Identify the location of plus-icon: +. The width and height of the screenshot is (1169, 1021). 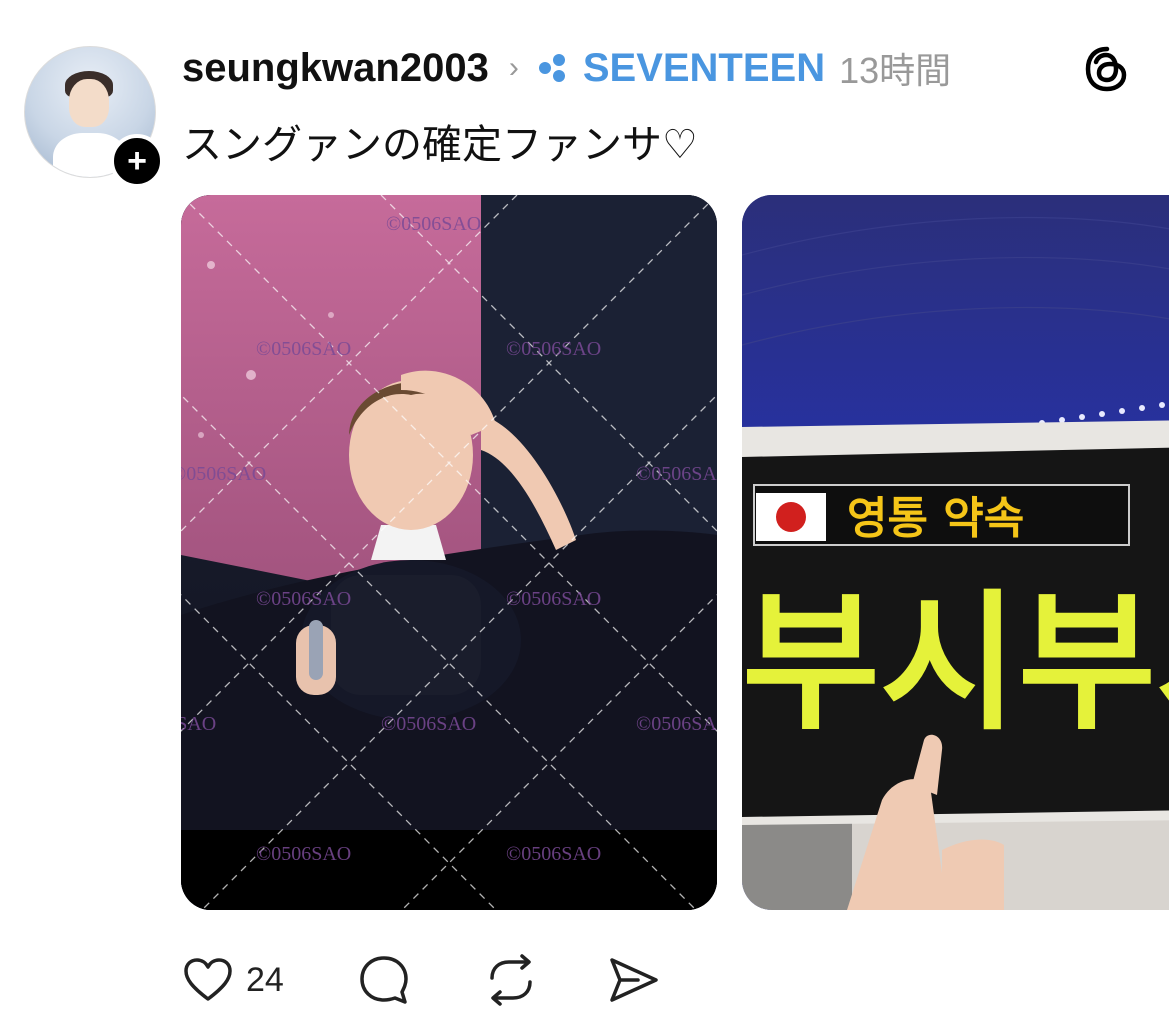
(137, 161).